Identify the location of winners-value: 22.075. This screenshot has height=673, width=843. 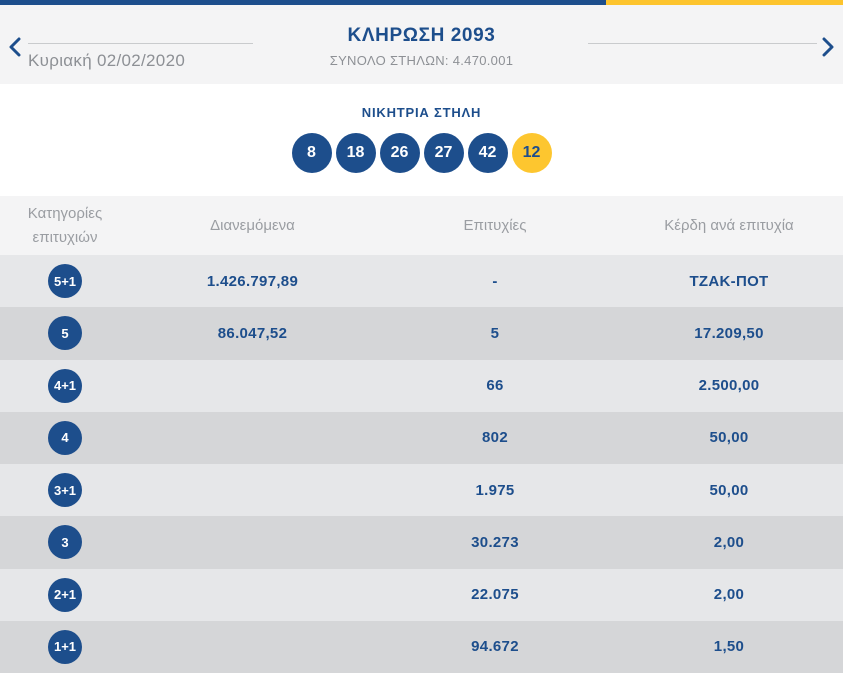
(495, 595).